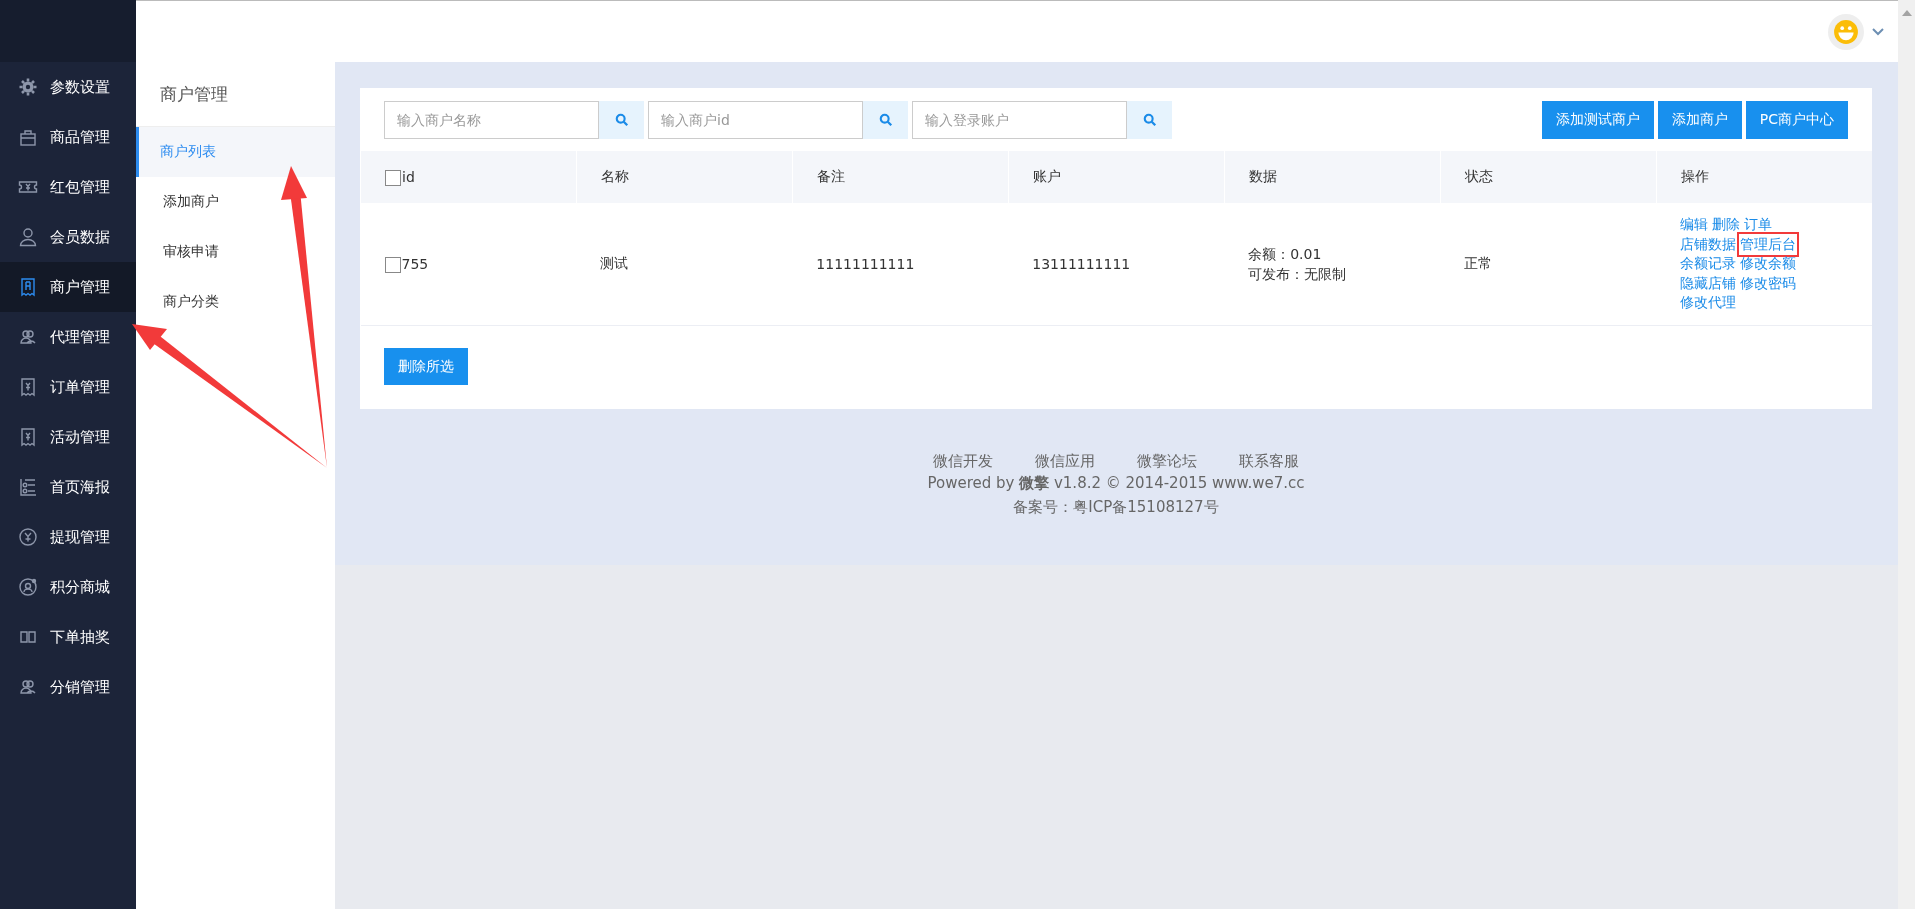  What do you see at coordinates (1694, 225) in the screenshot?
I see `action-link: 编辑` at bounding box center [1694, 225].